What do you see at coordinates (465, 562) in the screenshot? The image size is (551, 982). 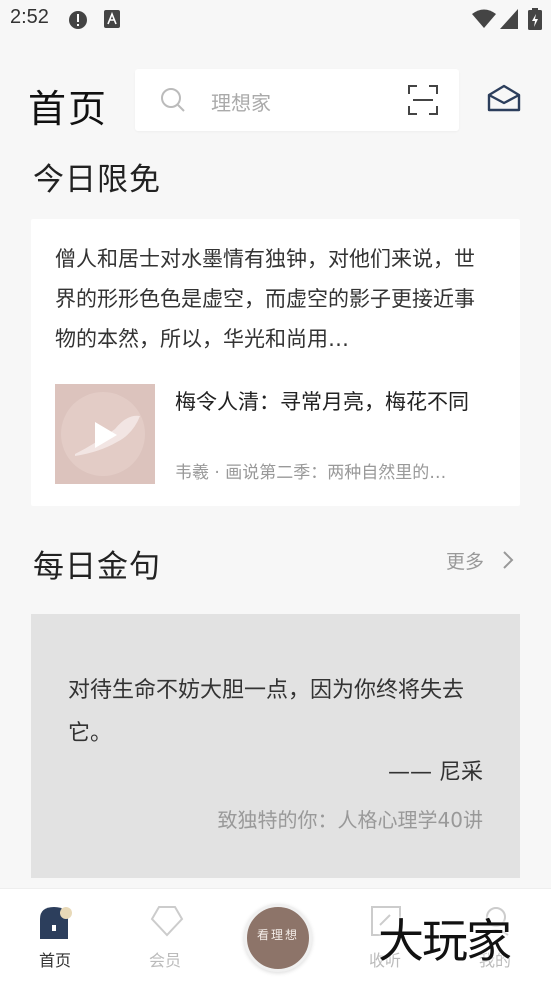 I see `more-label: 更多` at bounding box center [465, 562].